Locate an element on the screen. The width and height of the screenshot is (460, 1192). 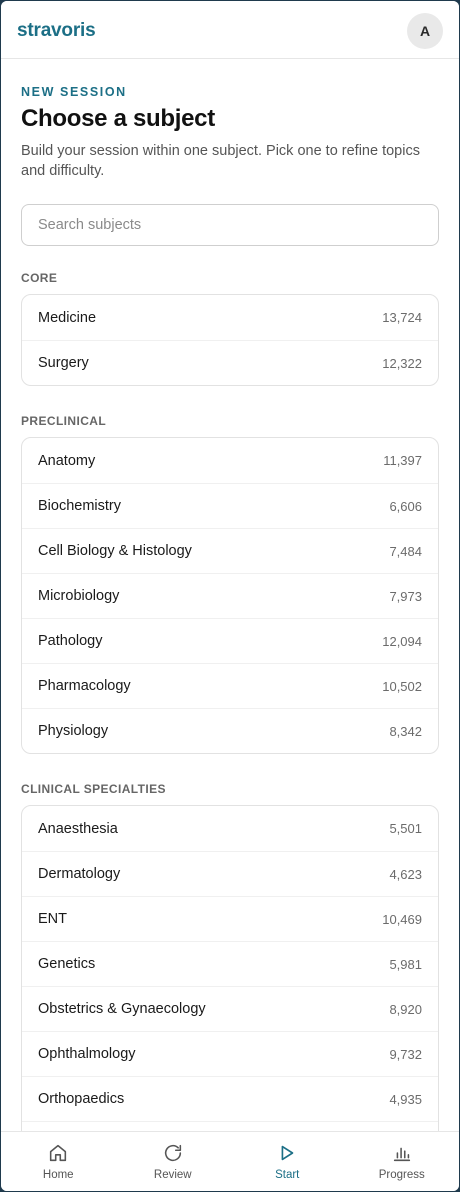
subject-name: Pathology is located at coordinates (70, 641).